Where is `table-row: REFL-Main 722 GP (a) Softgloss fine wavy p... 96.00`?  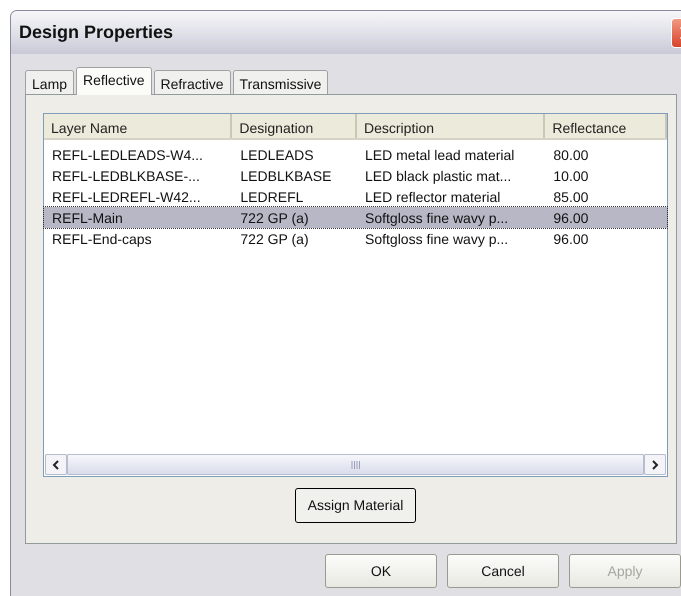
table-row: REFL-Main 722 GP (a) Softgloss fine wavy p... 96.00 is located at coordinates (355, 217).